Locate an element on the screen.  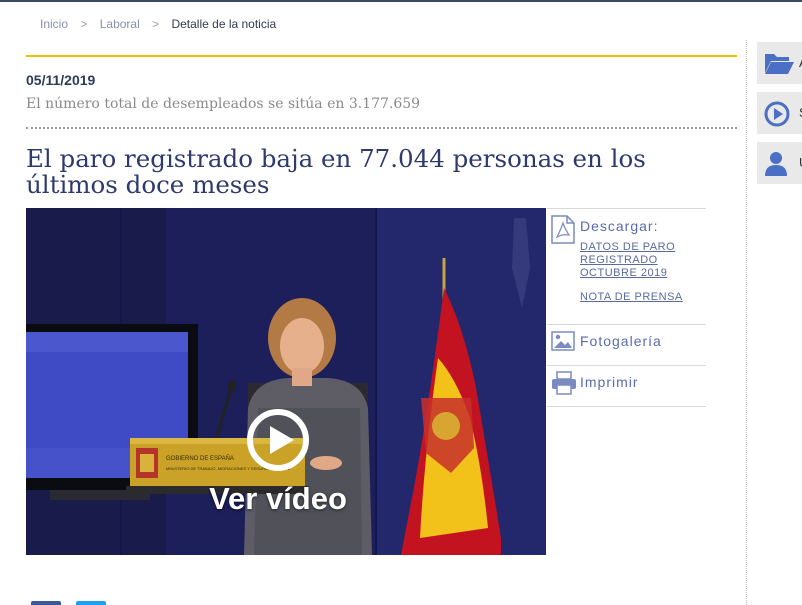
photo-gallery-link: Fotogalería is located at coordinates (621, 341).